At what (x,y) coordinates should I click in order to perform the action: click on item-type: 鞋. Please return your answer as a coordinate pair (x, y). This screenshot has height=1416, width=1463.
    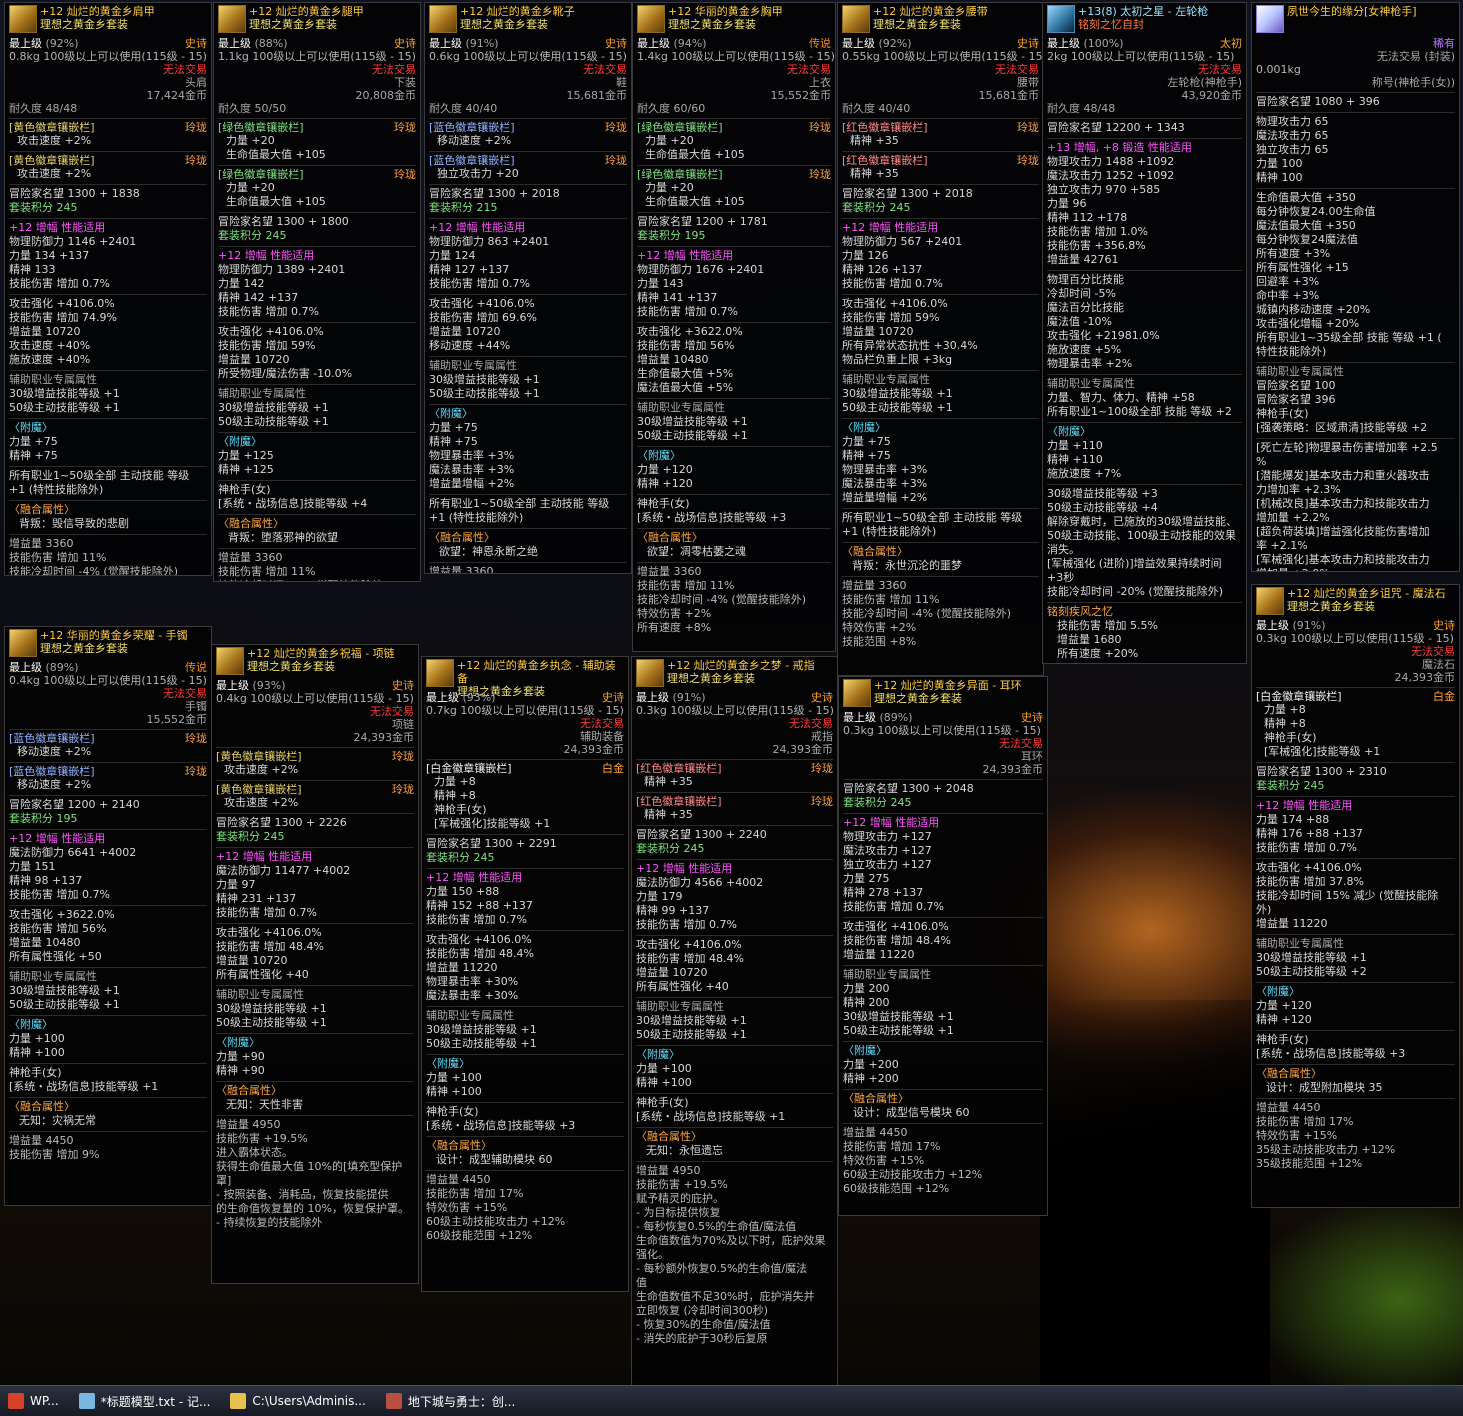
    Looking at the image, I should click on (621, 82).